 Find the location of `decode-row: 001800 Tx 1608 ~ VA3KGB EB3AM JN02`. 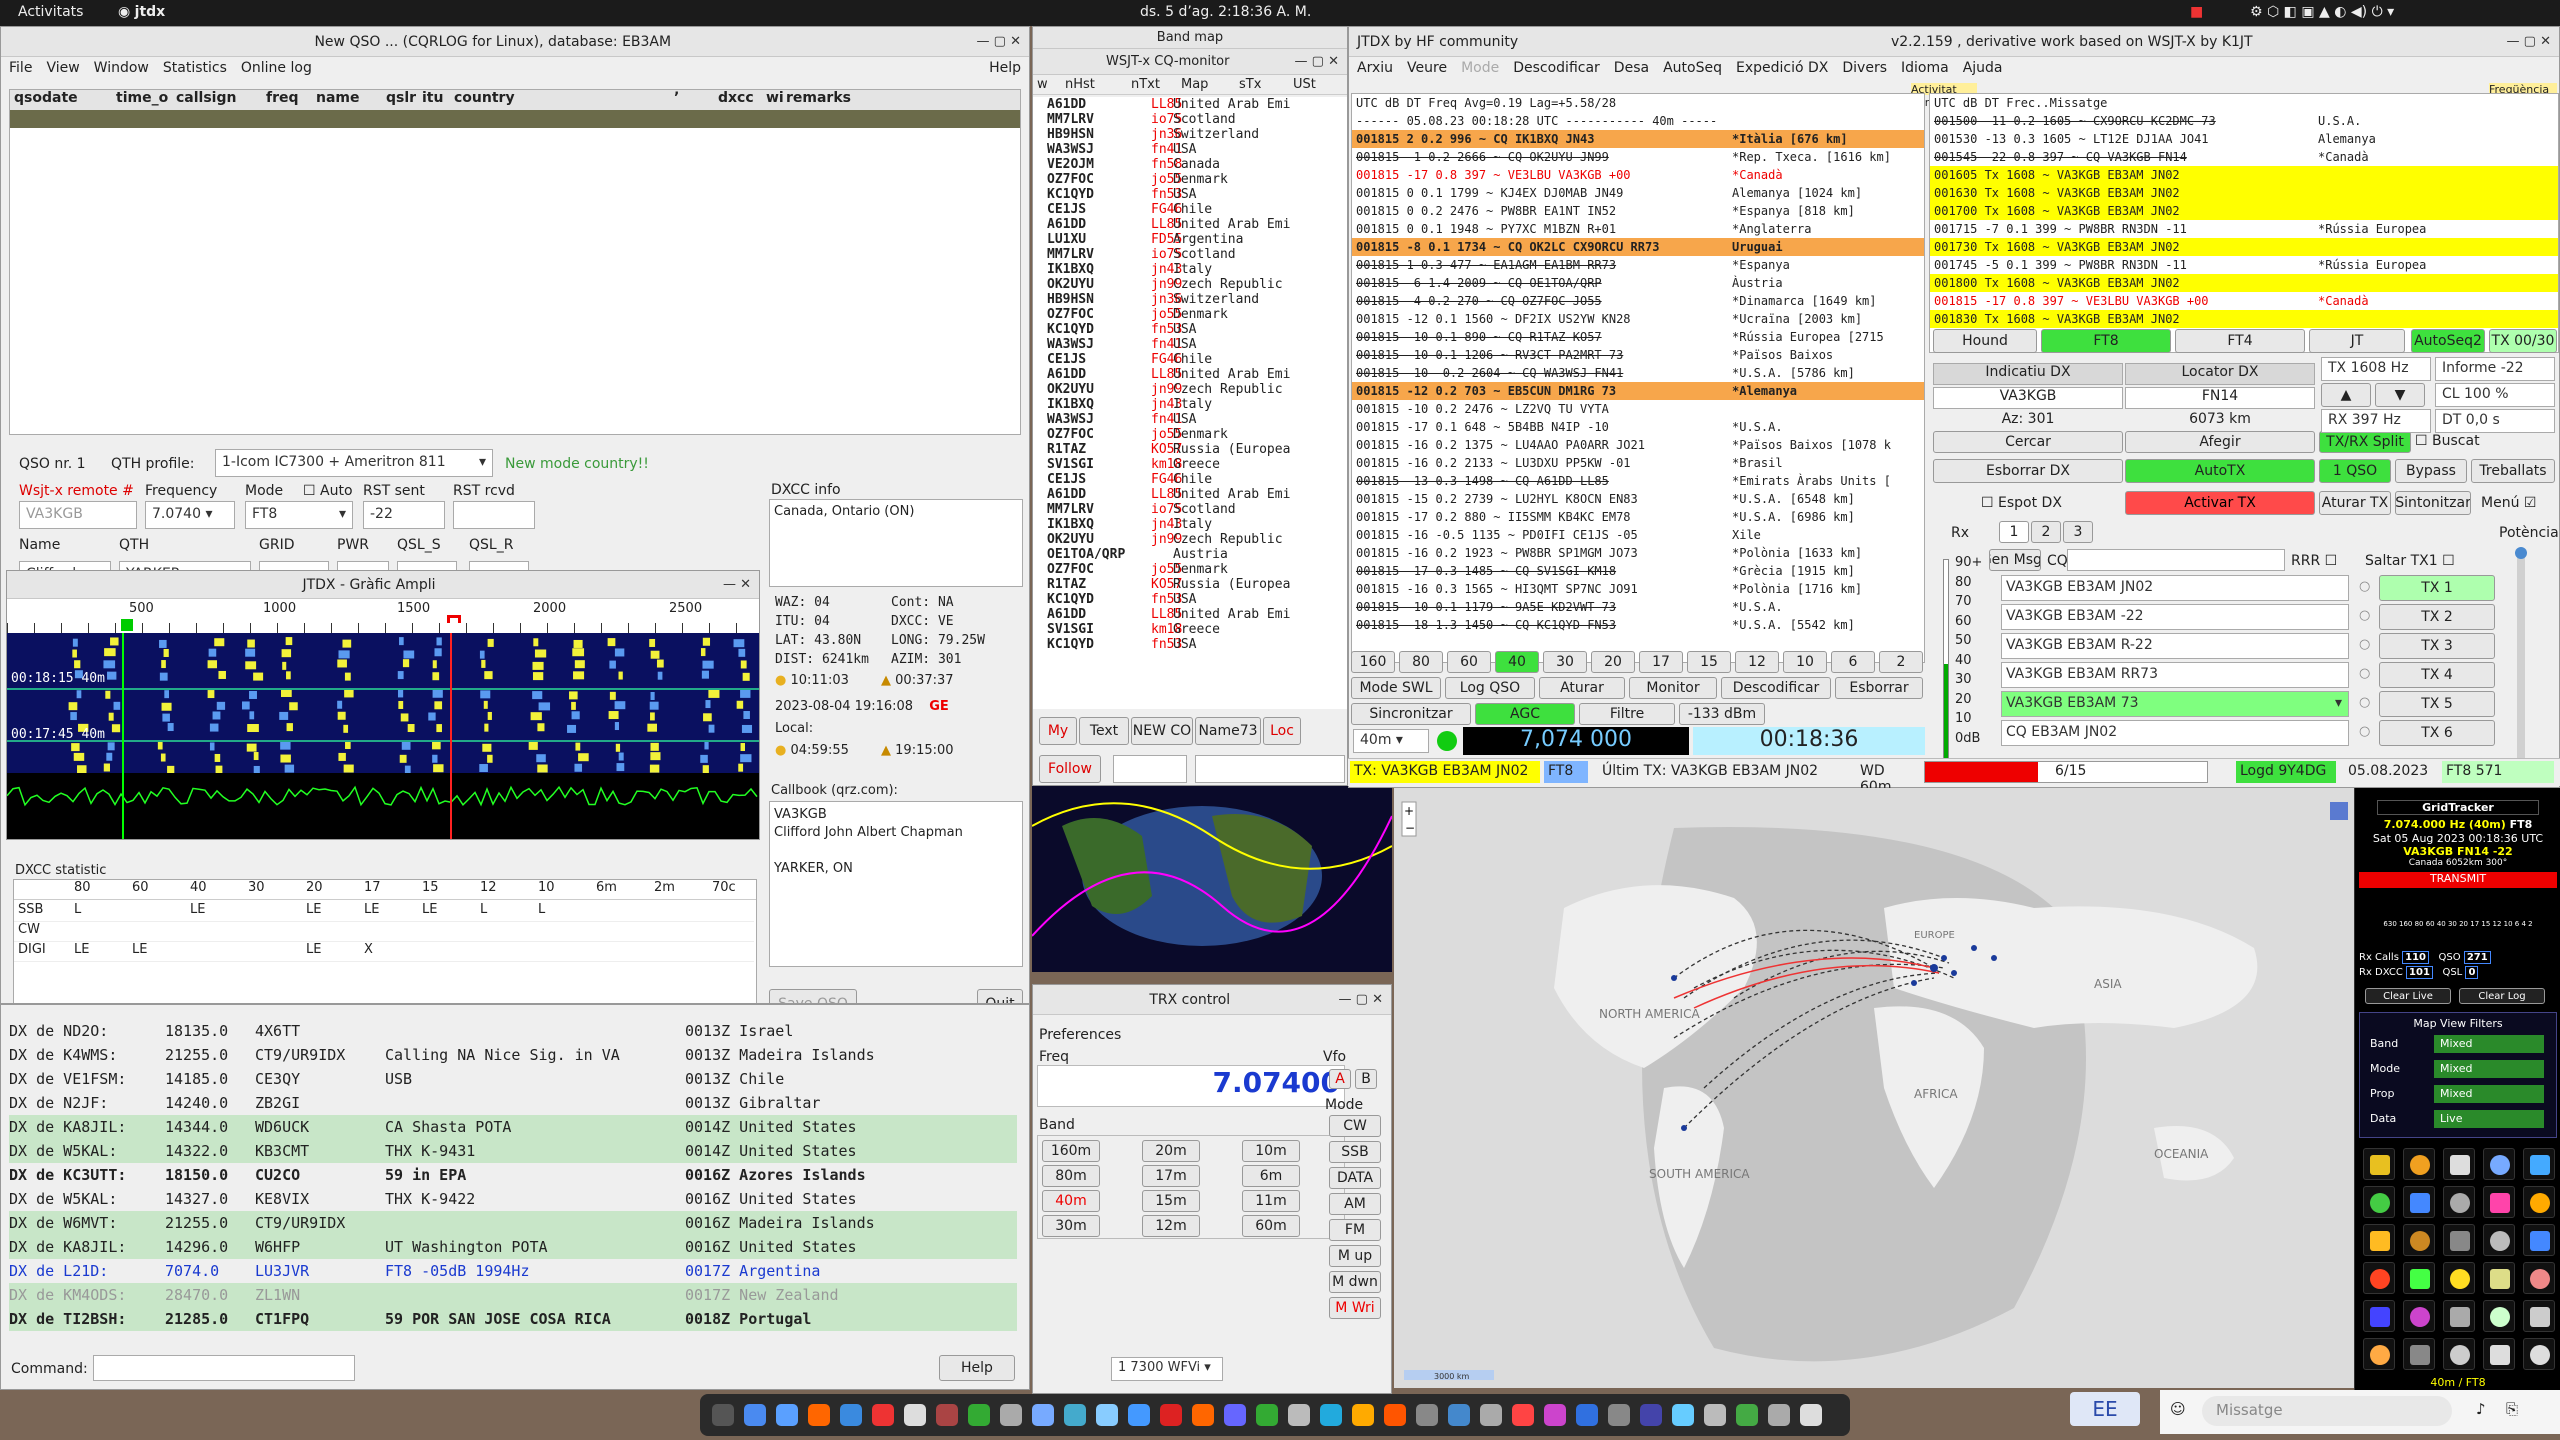

decode-row: 001800 Tx 1608 ~ VA3KGB EB3AM JN02 is located at coordinates (2244, 283).